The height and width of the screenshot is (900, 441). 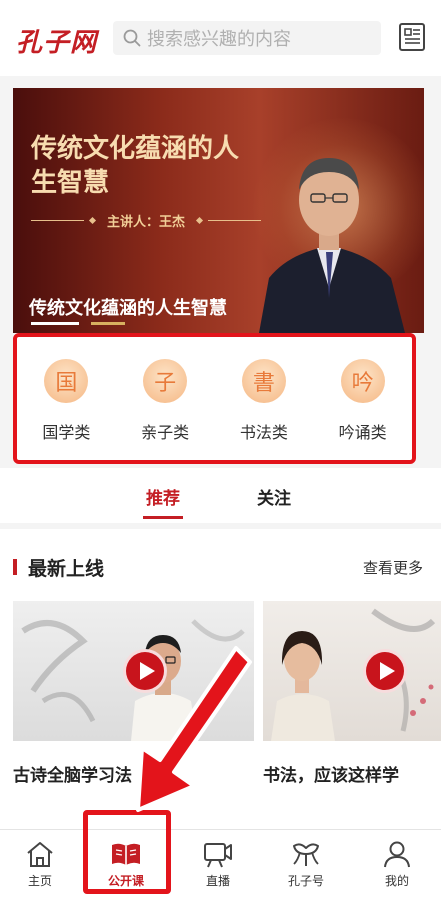 What do you see at coordinates (412, 37) in the screenshot?
I see `message-list-icon` at bounding box center [412, 37].